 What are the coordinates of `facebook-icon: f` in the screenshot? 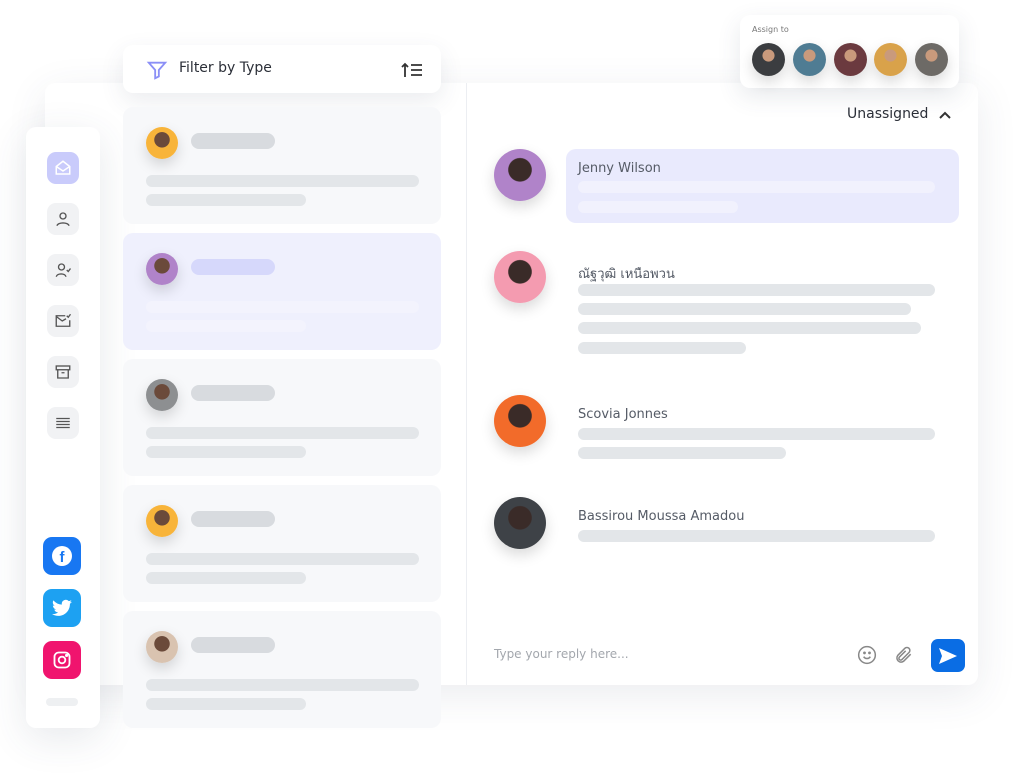 It's located at (62, 556).